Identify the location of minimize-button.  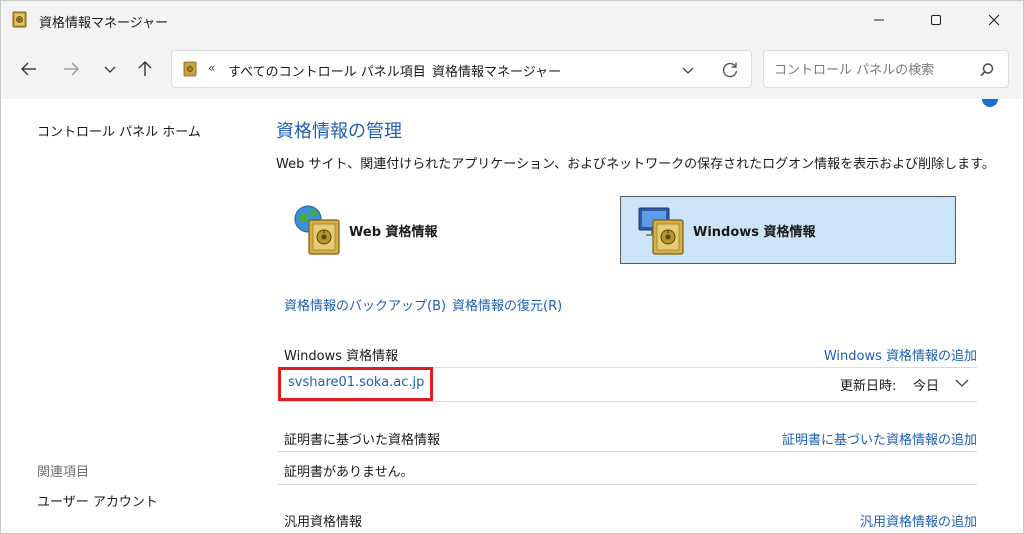
(879, 20).